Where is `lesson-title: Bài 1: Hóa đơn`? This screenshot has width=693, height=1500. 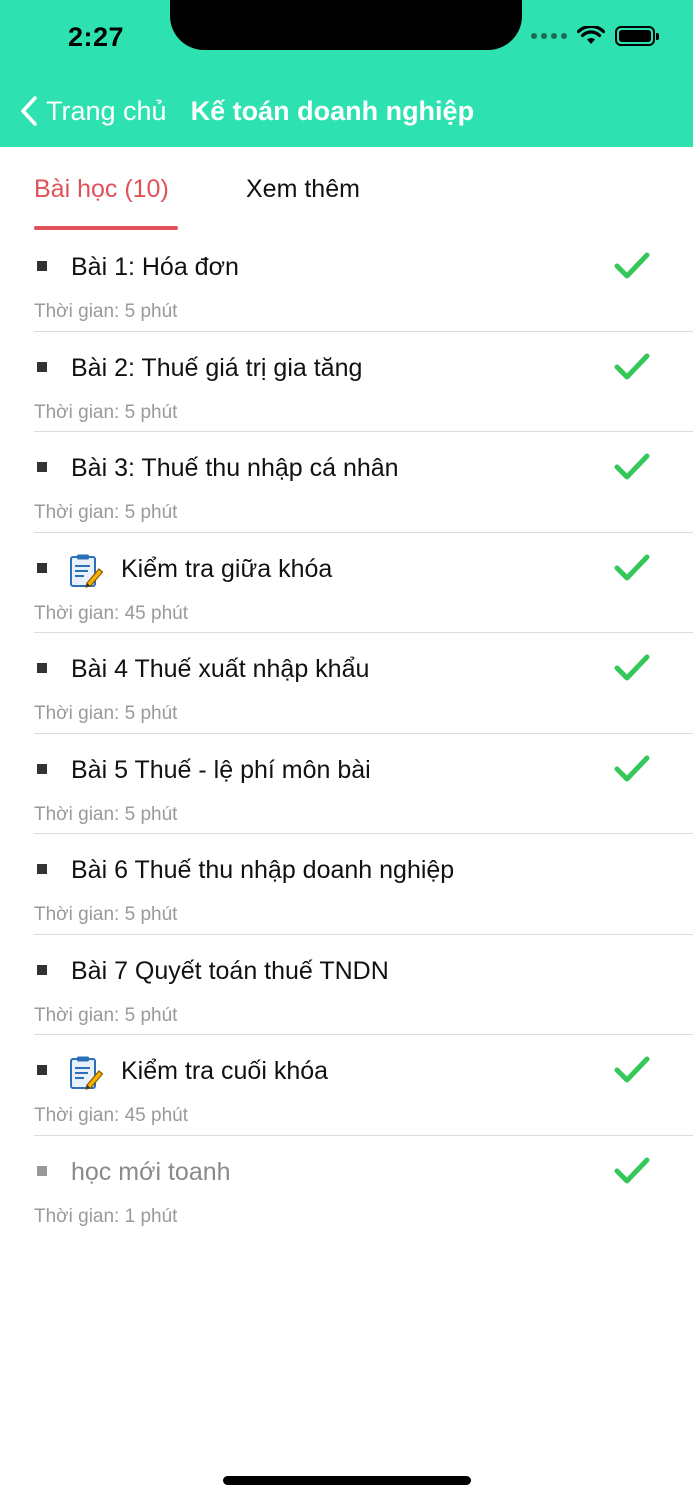
lesson-title: Bài 1: Hóa đơn is located at coordinates (155, 267).